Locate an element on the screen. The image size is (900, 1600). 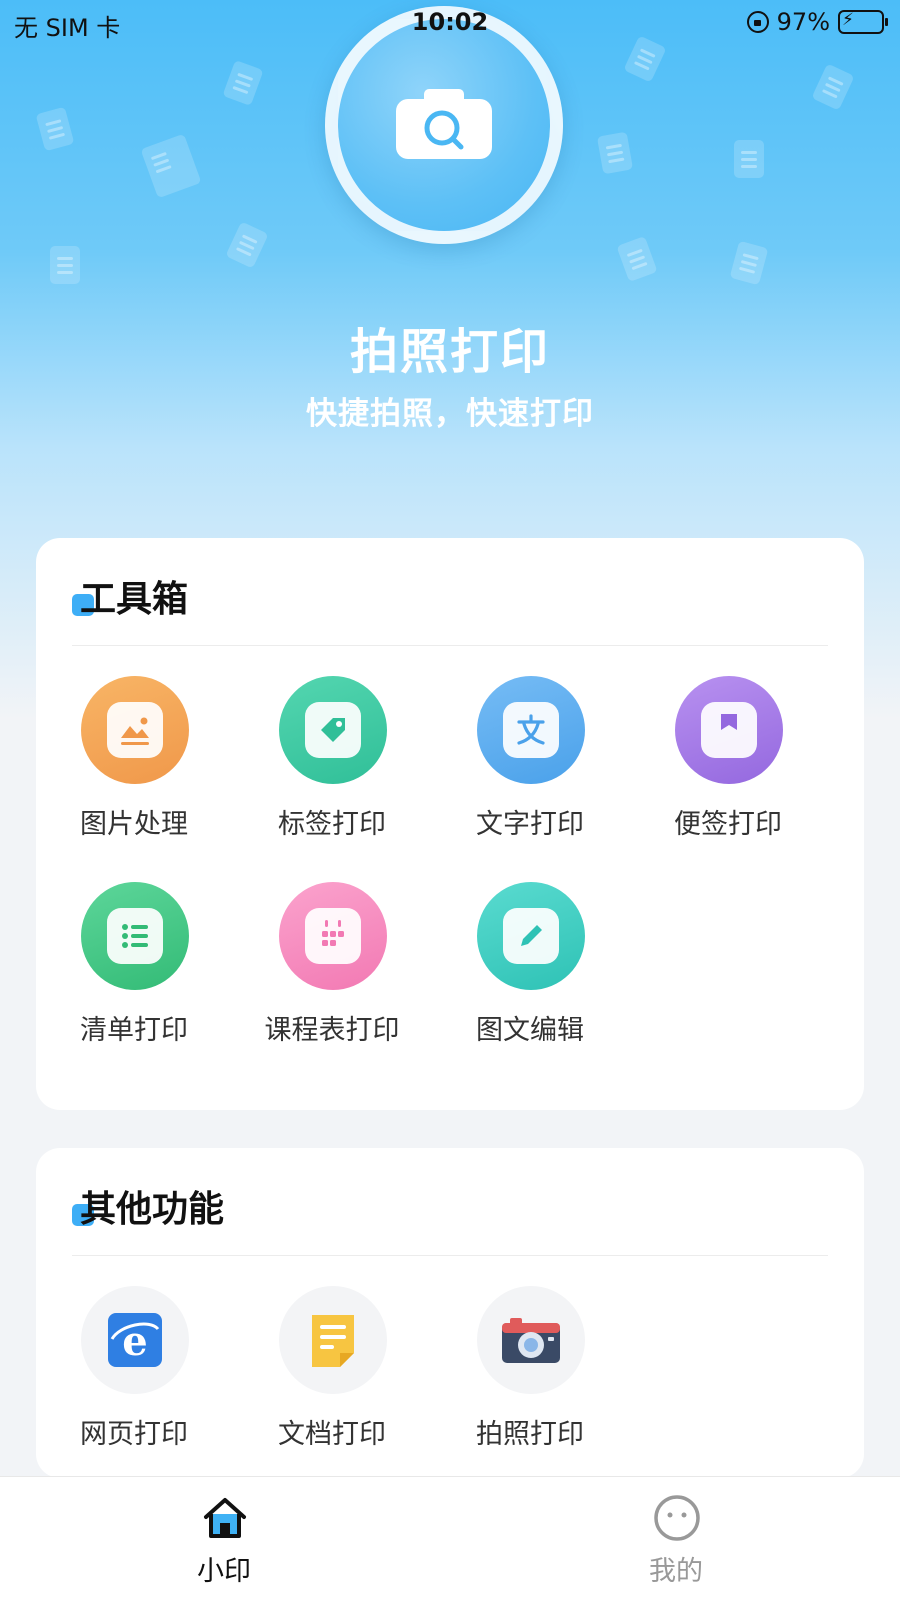
tool-note-print: 便签打印 is located at coordinates (728, 743).